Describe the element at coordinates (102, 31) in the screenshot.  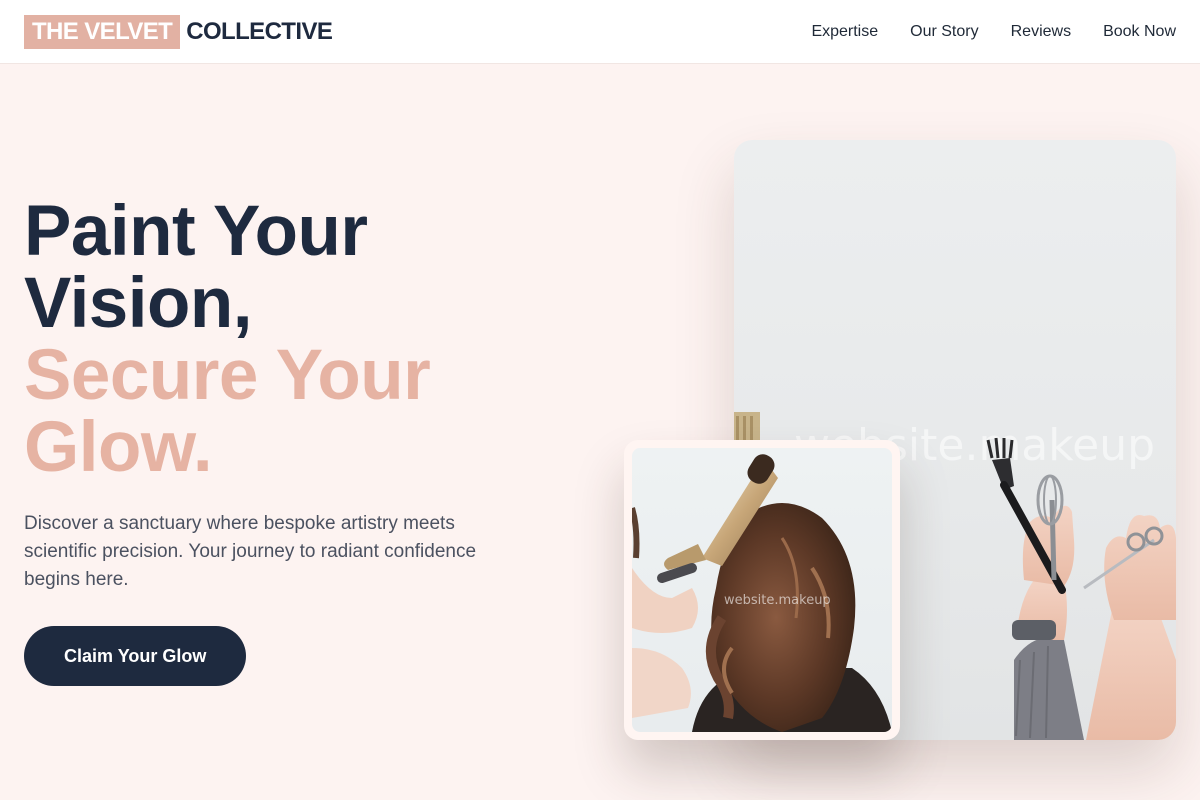
I see `logo-accent-text: THE VELVET` at that location.